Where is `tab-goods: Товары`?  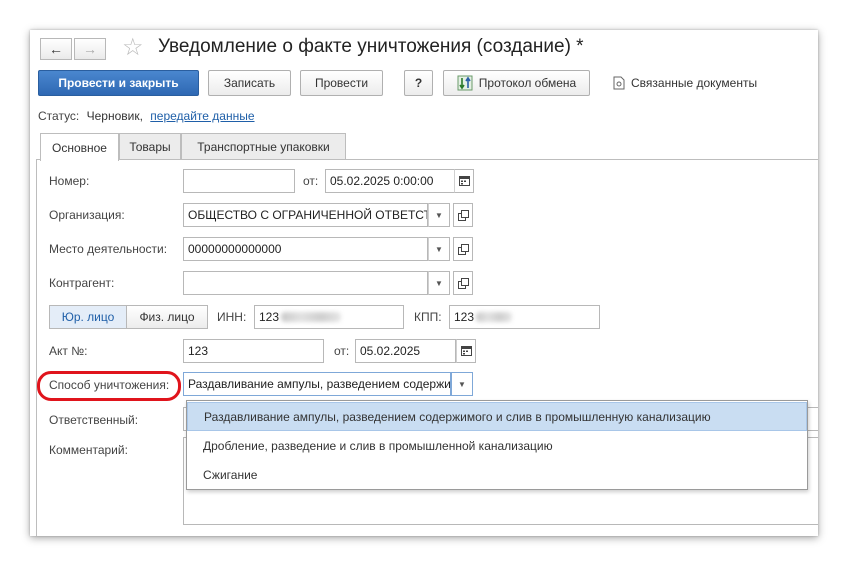 tab-goods: Товары is located at coordinates (150, 146).